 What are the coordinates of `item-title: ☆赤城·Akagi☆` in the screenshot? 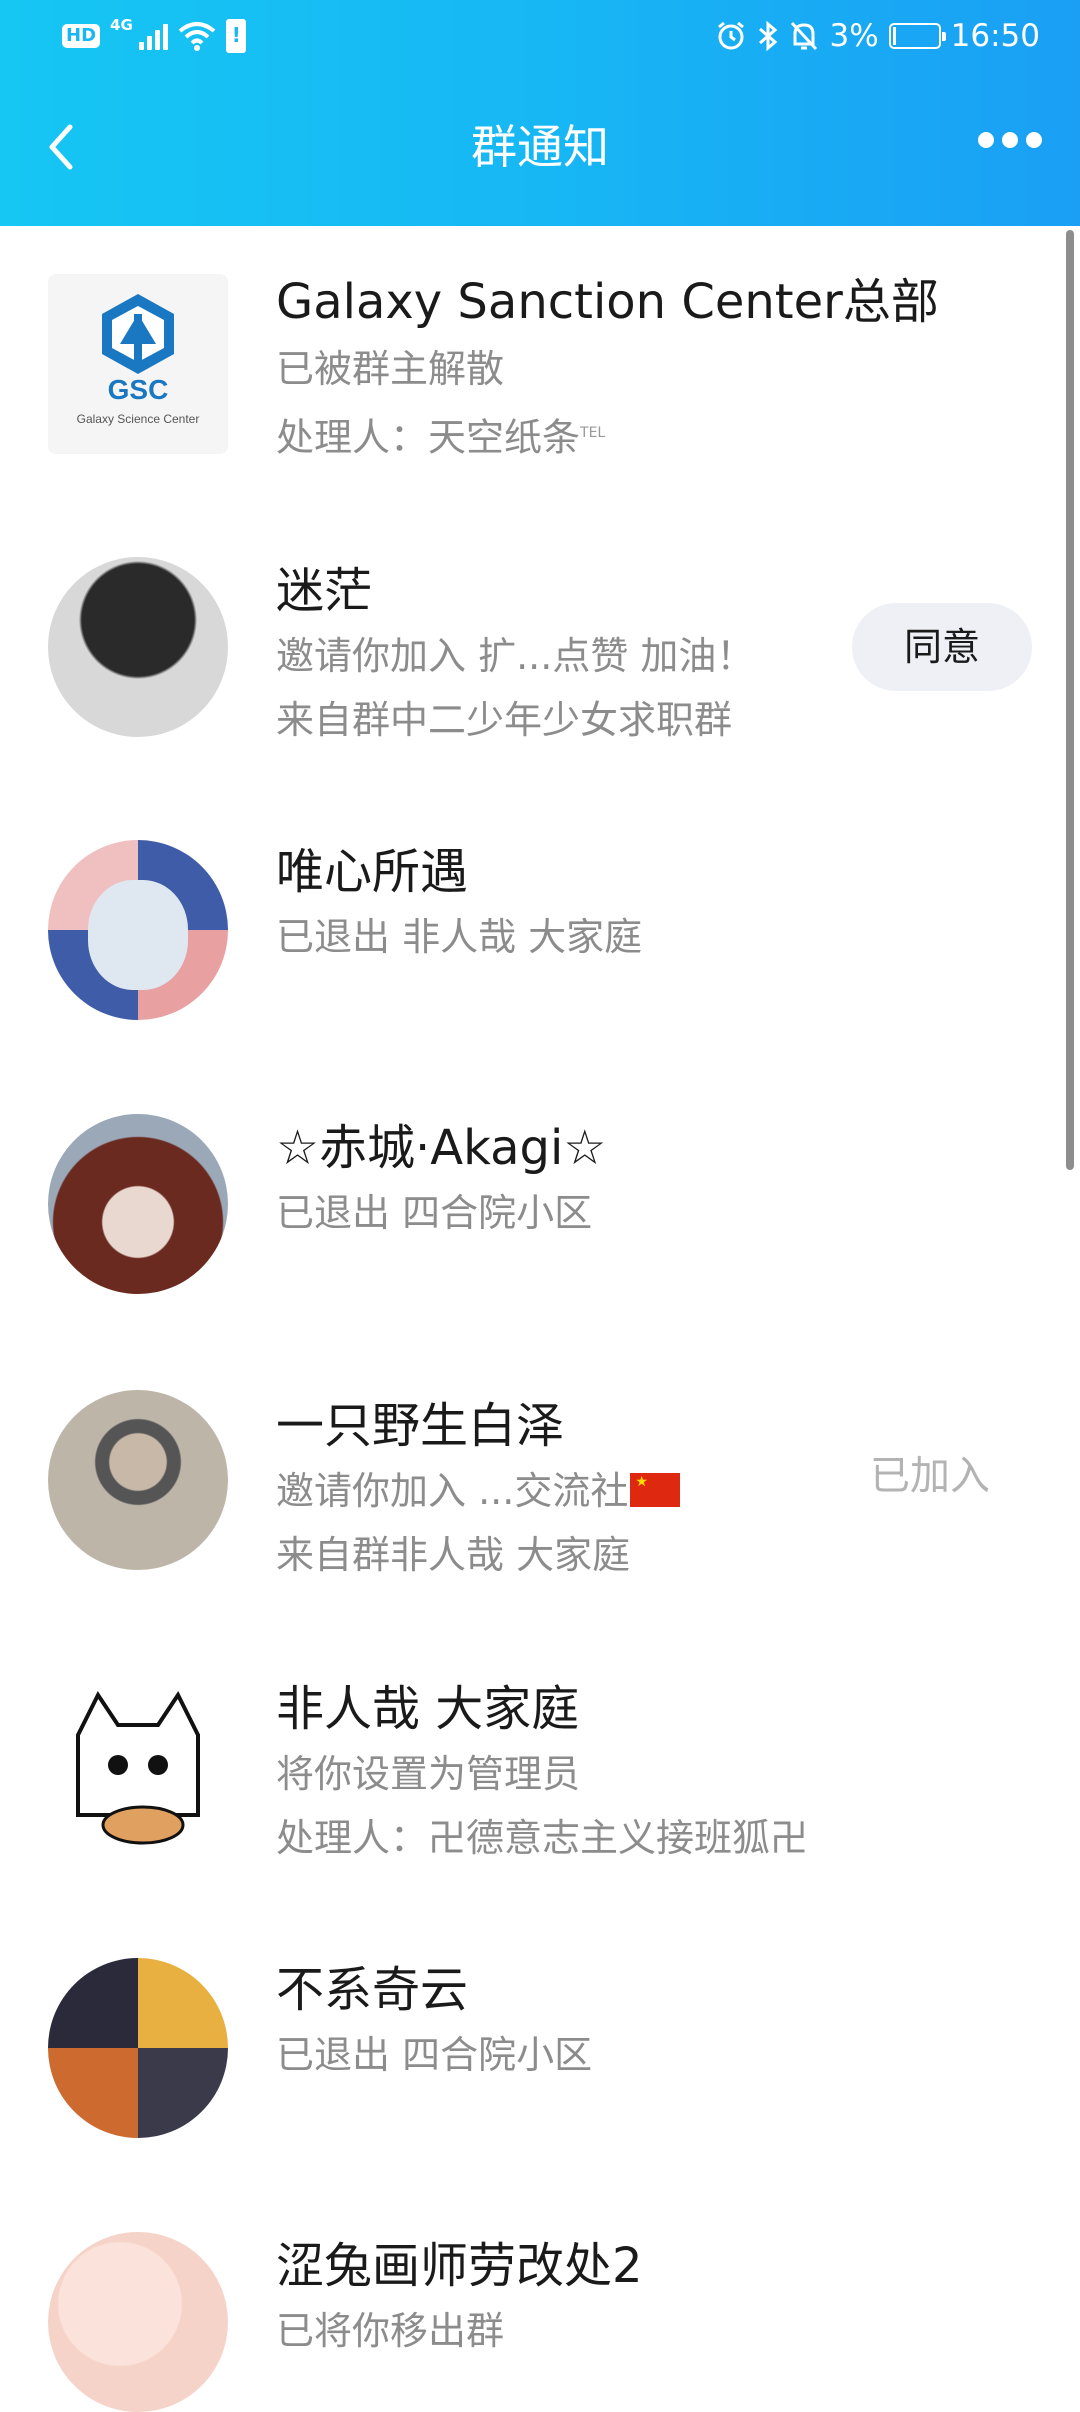 It's located at (441, 1148).